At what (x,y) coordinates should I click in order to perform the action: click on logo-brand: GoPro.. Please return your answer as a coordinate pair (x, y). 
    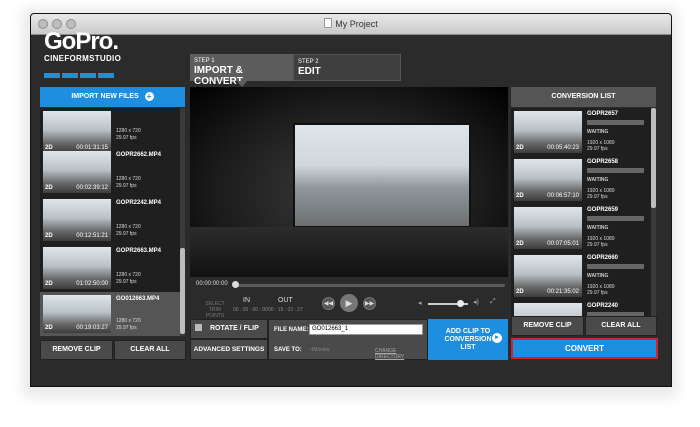
    Looking at the image, I should click on (81, 41).